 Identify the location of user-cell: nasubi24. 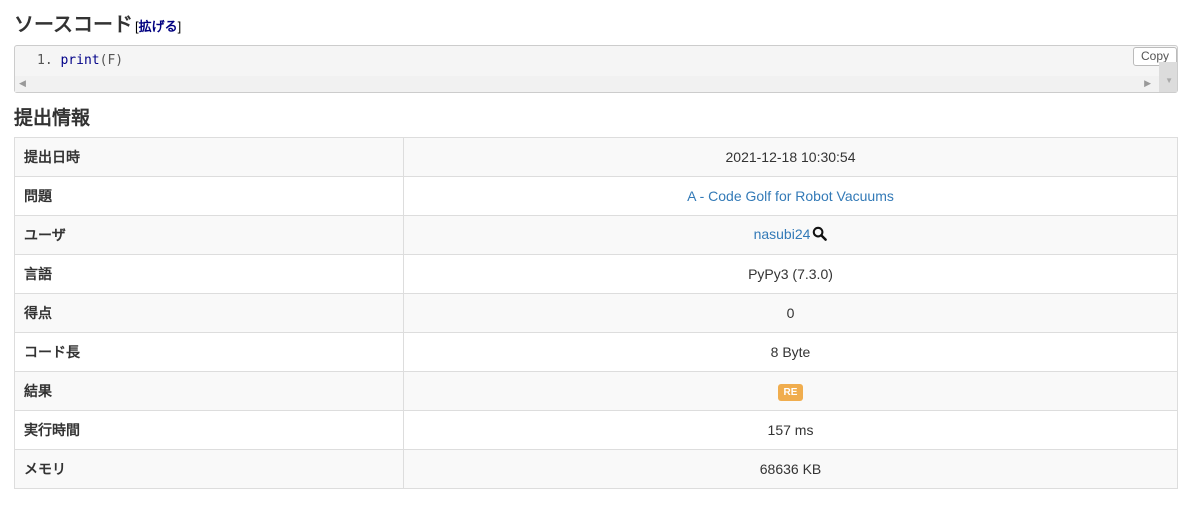
(790, 235).